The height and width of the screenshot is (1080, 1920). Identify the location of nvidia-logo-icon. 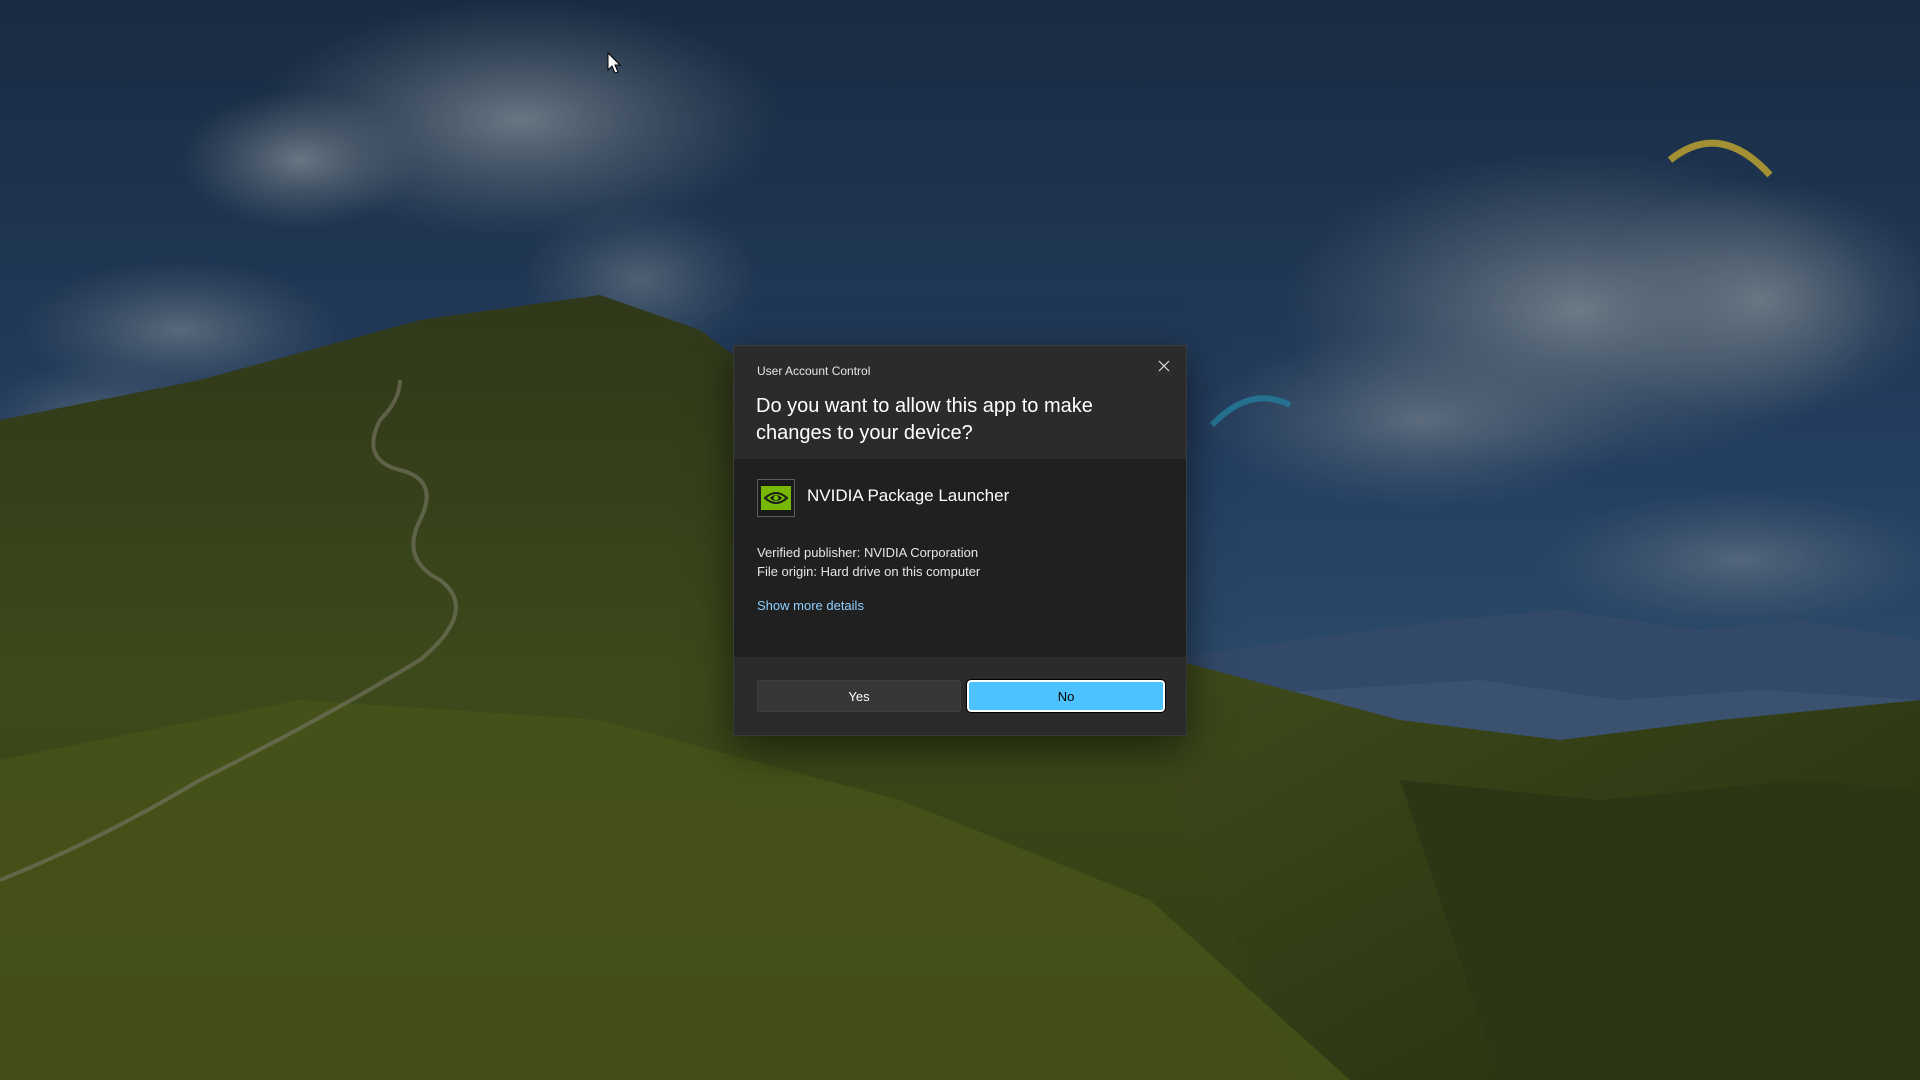
(776, 498).